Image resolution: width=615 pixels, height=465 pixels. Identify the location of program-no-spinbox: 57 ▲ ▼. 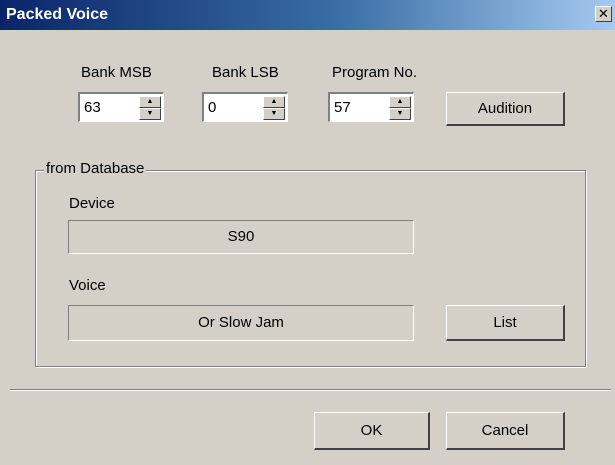
(371, 107).